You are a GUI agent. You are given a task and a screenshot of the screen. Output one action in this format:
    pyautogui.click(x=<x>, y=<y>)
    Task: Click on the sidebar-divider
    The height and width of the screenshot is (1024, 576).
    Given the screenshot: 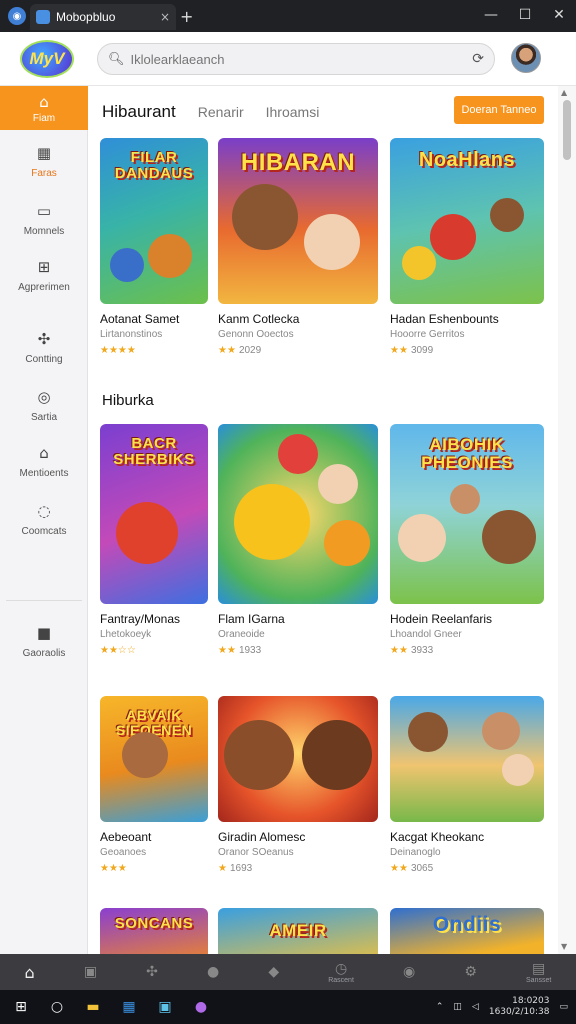 What is the action you would take?
    pyautogui.click(x=44, y=600)
    